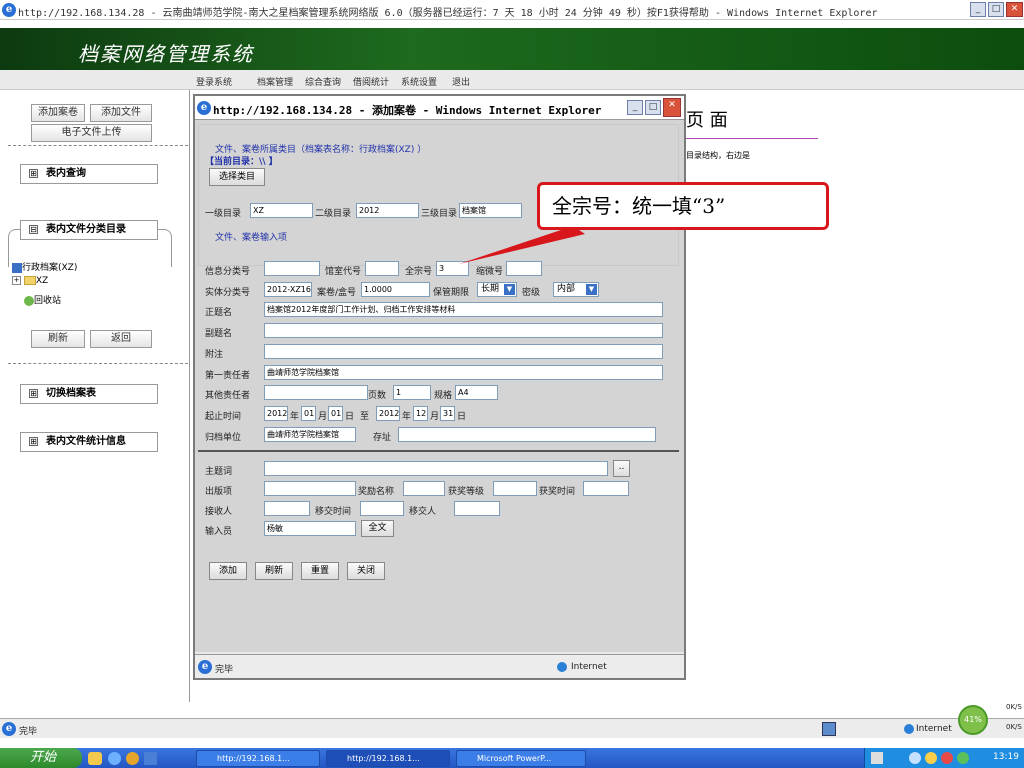 This screenshot has width=1024, height=768. Describe the element at coordinates (915, 758) in the screenshot. I see `network-icon` at that location.